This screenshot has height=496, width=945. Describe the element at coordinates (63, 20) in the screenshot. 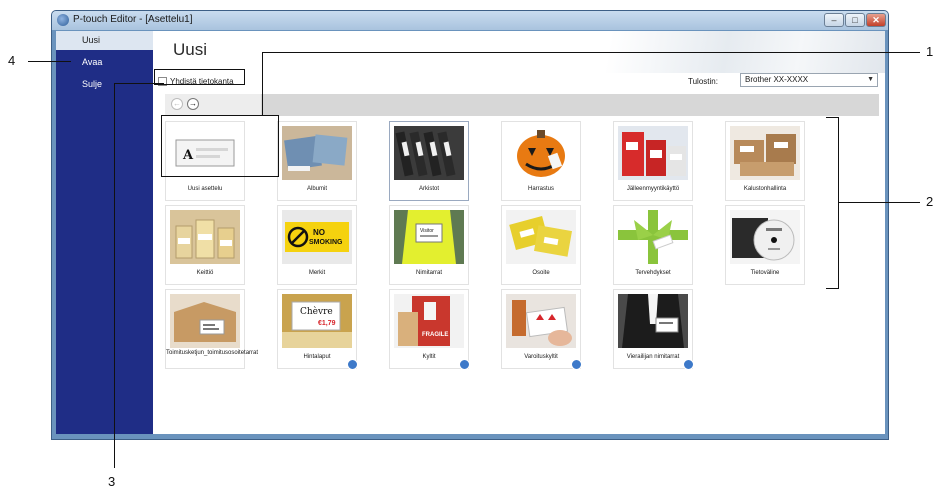

I see `app-icon` at that location.